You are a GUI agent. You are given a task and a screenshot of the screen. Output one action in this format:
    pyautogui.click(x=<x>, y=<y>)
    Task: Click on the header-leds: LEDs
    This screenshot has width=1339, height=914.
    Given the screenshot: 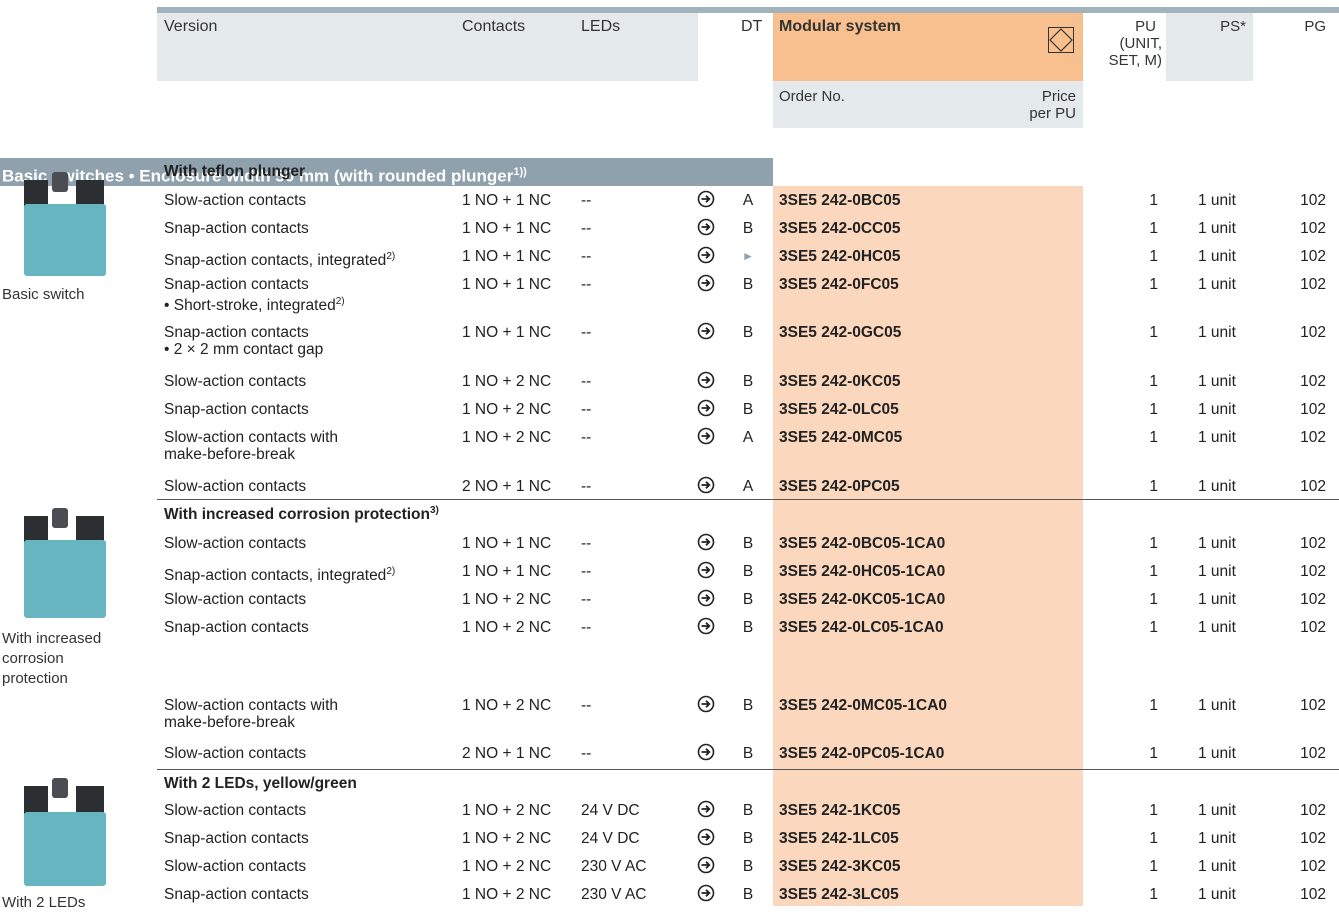 What is the action you would take?
    pyautogui.click(x=601, y=26)
    